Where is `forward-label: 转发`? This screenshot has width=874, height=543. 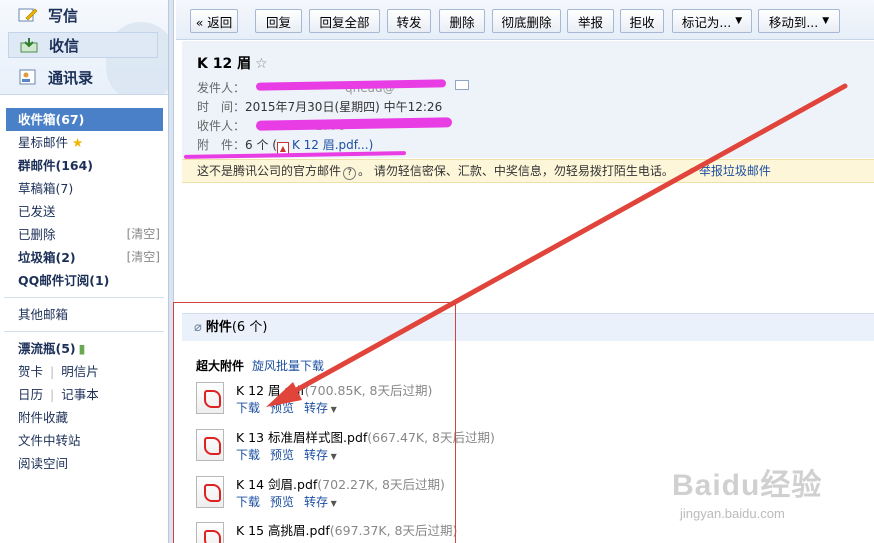
forward-label: 转发 is located at coordinates (409, 22).